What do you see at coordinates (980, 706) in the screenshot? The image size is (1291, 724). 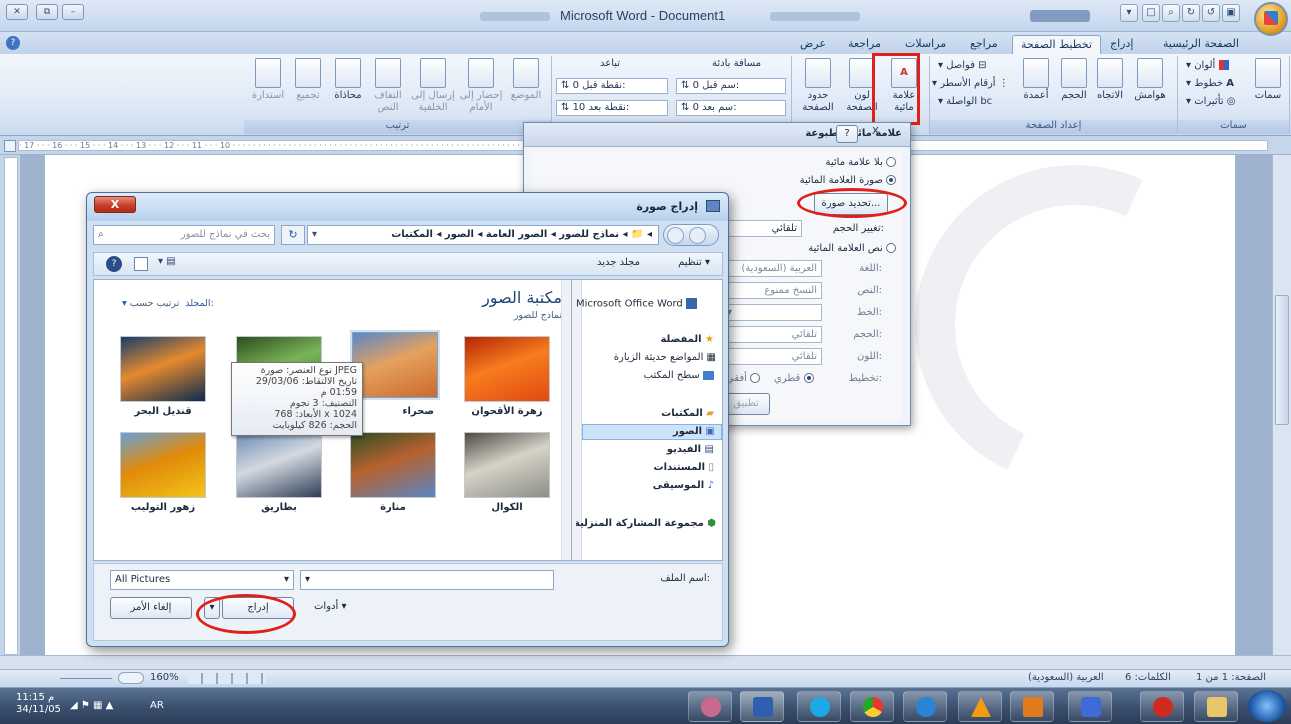 I see `taskbar-vlc` at bounding box center [980, 706].